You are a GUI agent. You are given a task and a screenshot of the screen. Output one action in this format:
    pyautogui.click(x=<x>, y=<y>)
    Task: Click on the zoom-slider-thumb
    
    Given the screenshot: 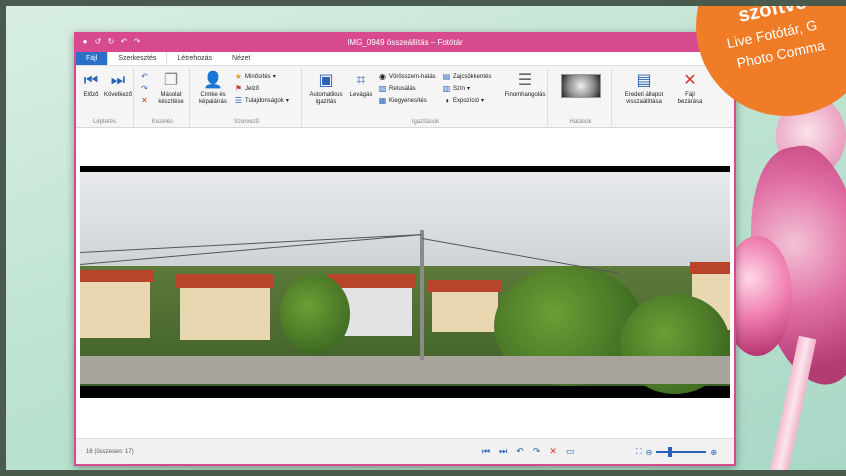 What is the action you would take?
    pyautogui.click(x=670, y=452)
    